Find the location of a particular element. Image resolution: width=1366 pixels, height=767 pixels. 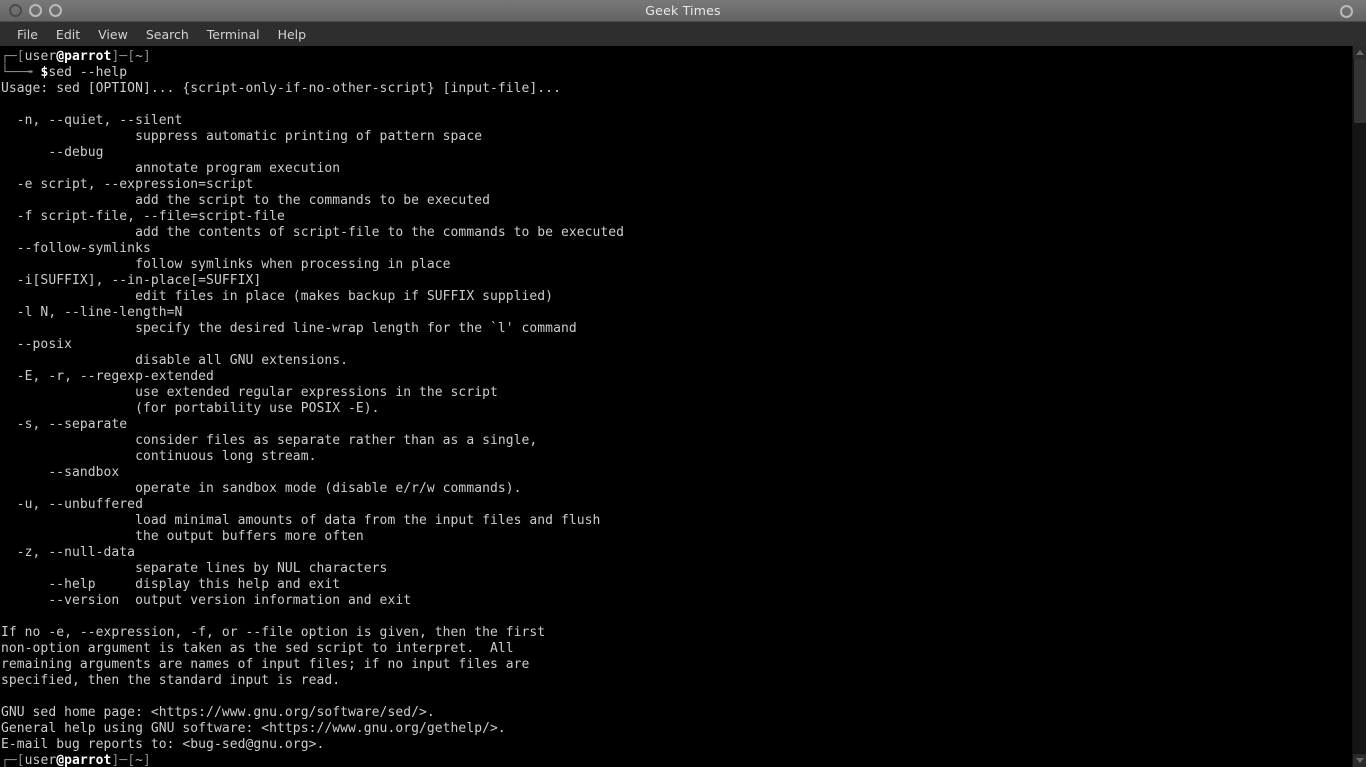

terminal-output-line: -i[SUFFIX], --in-place[=SUFFIX] is located at coordinates (131, 280).